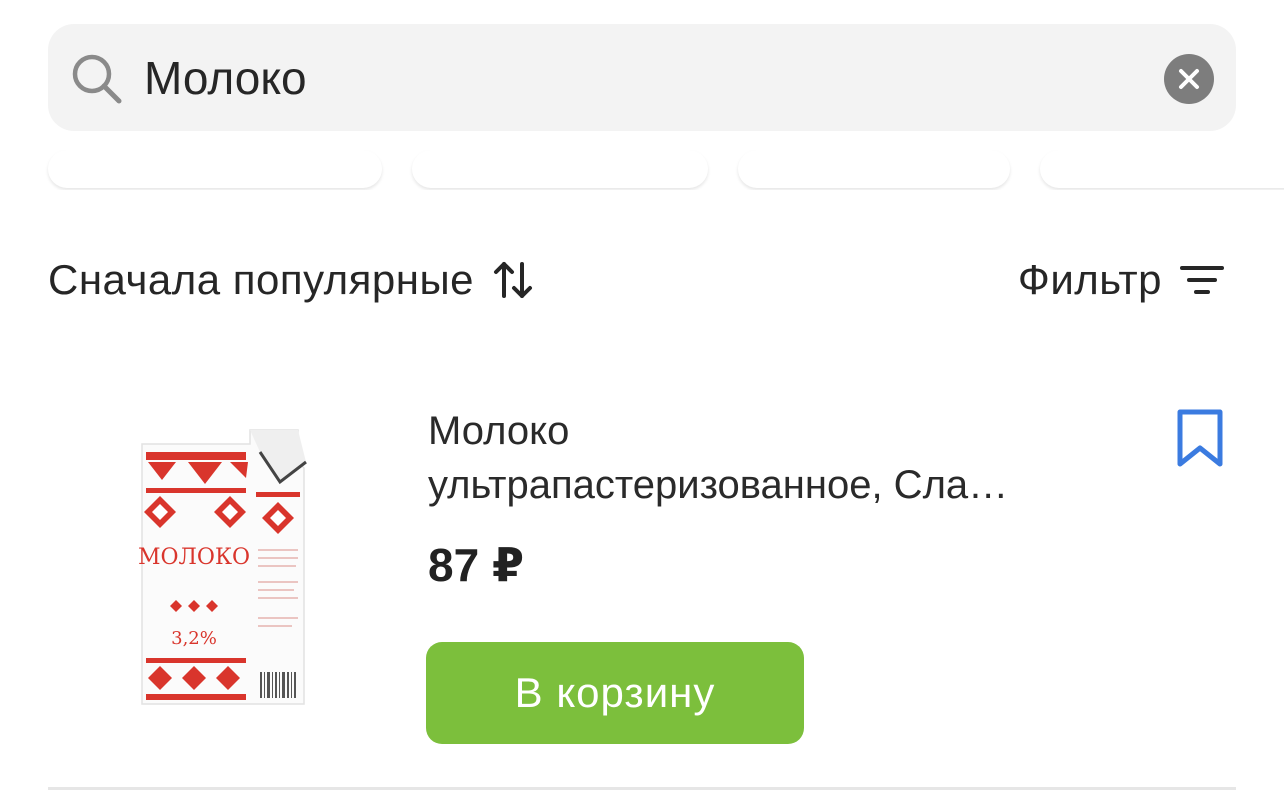 The image size is (1284, 810). I want to click on clear-search-button, so click(1189, 79).